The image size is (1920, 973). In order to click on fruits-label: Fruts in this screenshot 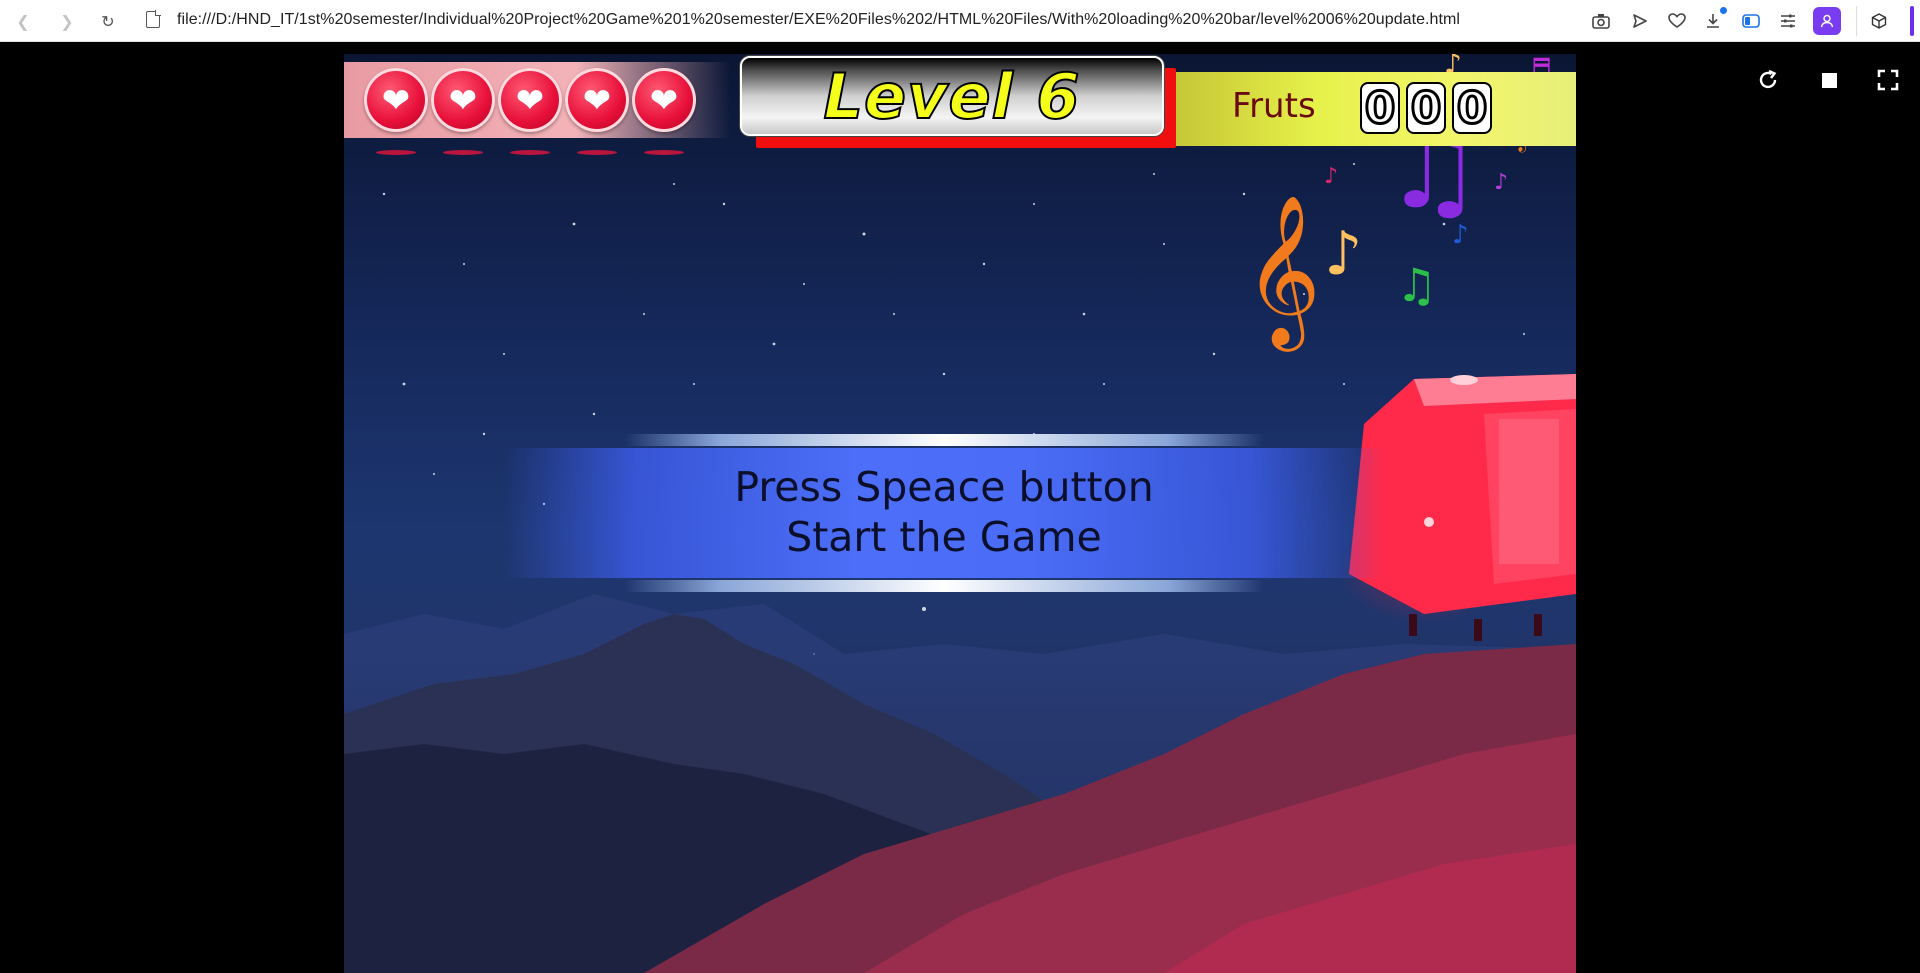, I will do `click(1274, 106)`.